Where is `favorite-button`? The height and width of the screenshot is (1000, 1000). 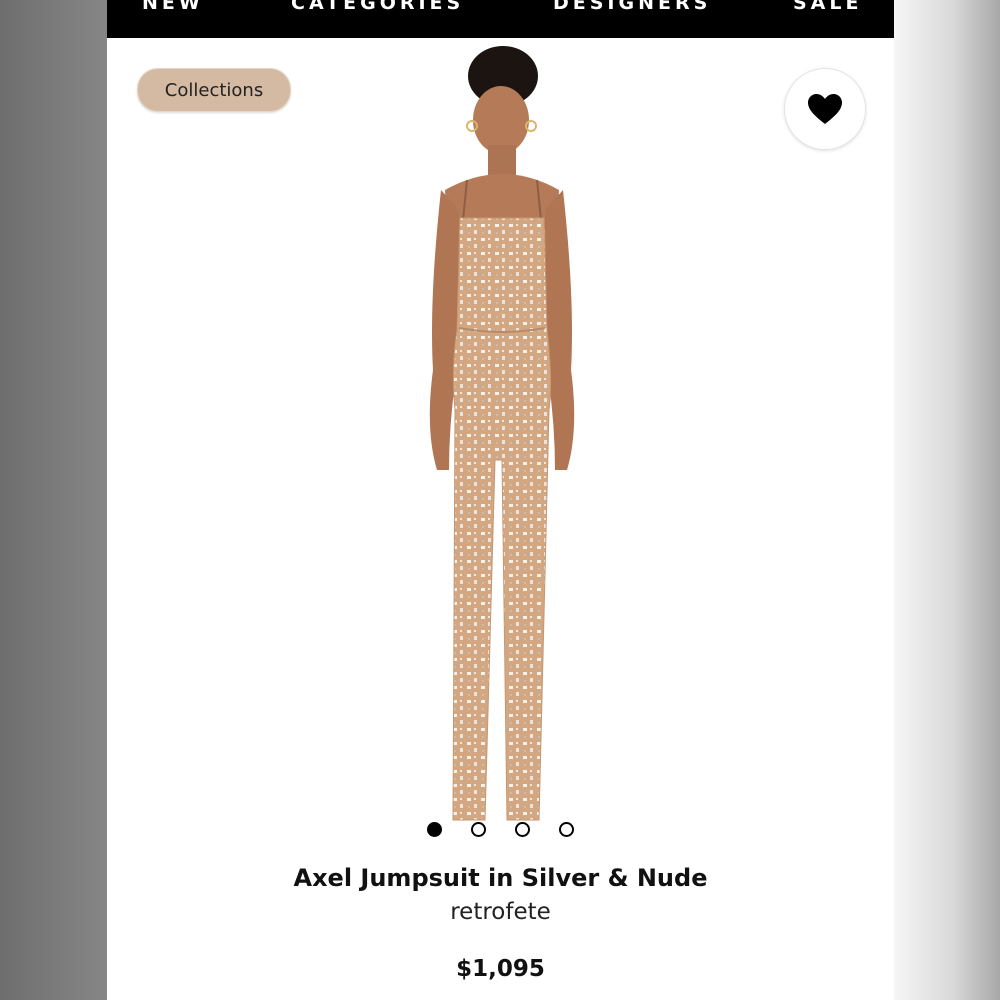 favorite-button is located at coordinates (825, 109).